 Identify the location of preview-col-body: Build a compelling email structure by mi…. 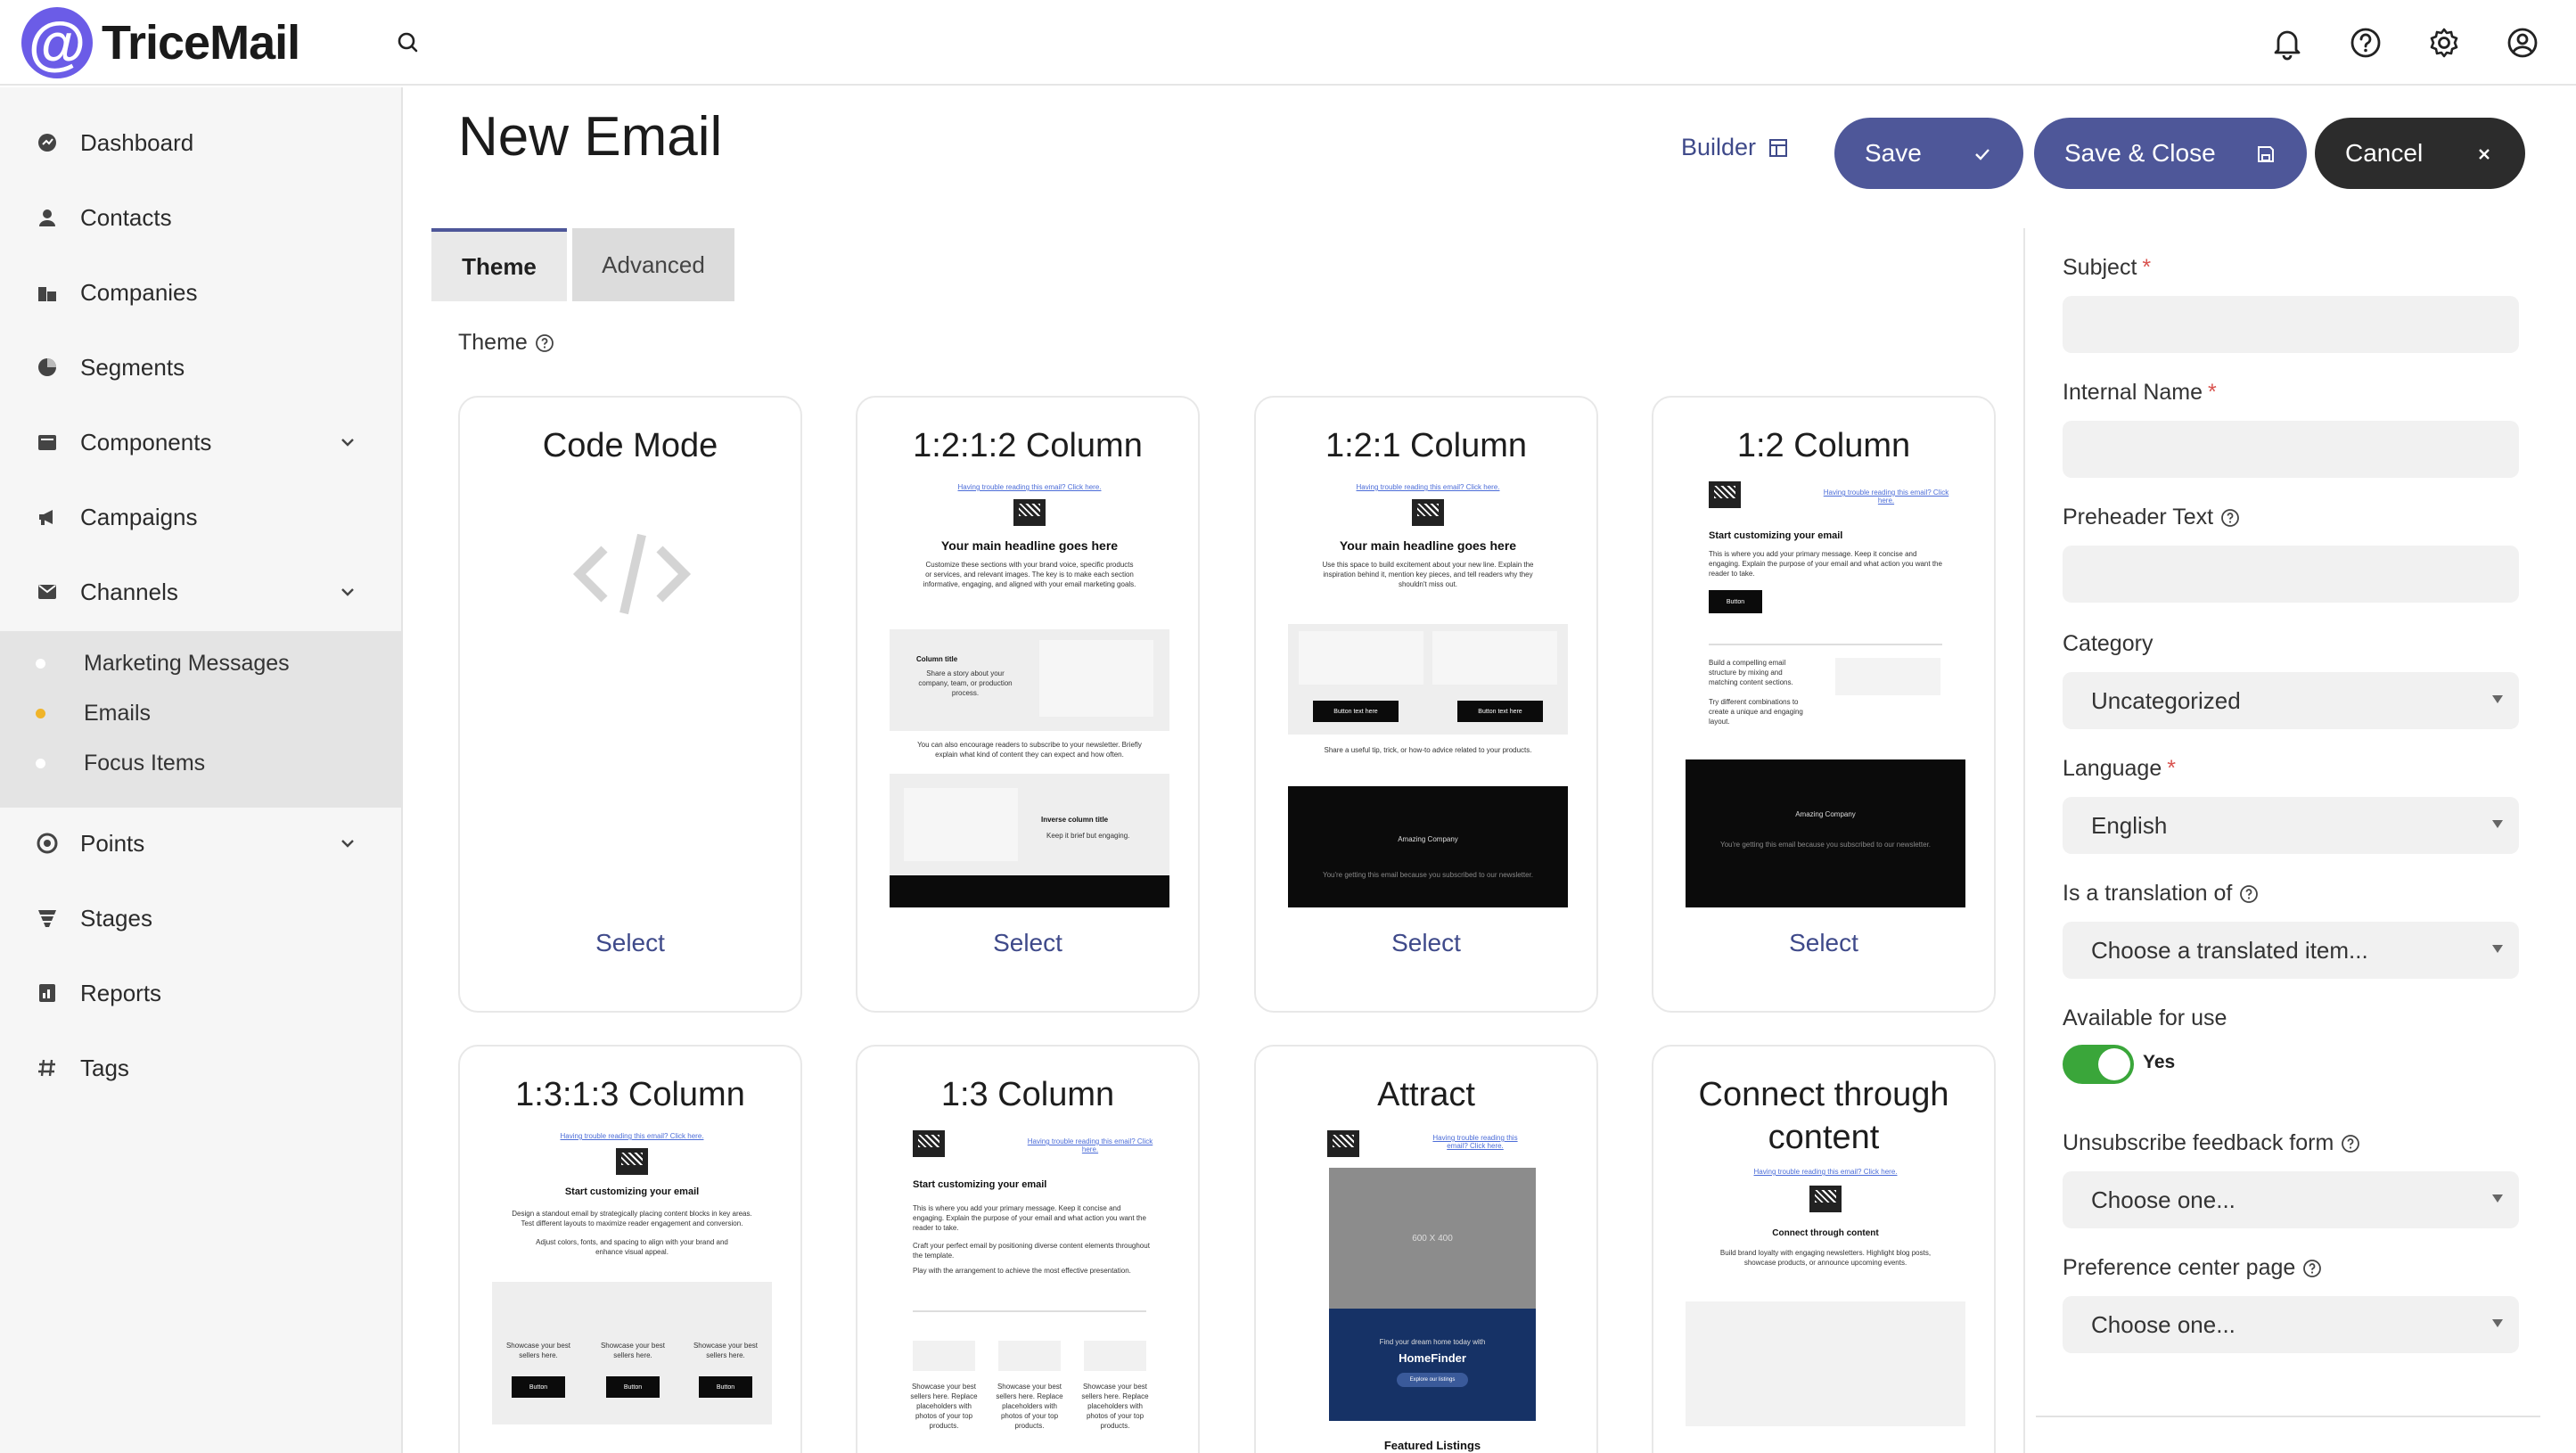
(1751, 672).